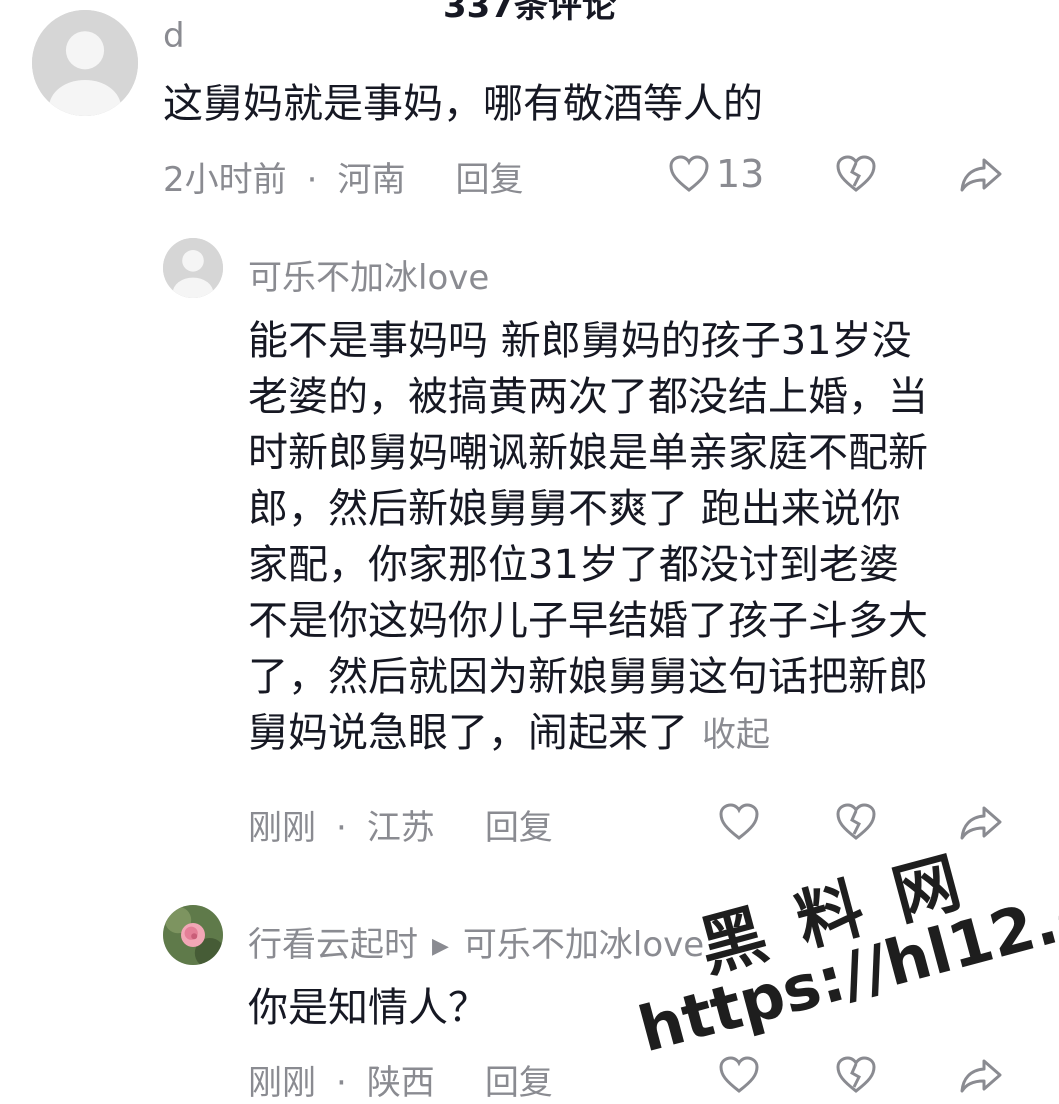 Image resolution: width=1059 pixels, height=1104 pixels. I want to click on rose-photo-avatar-icon, so click(193, 935).